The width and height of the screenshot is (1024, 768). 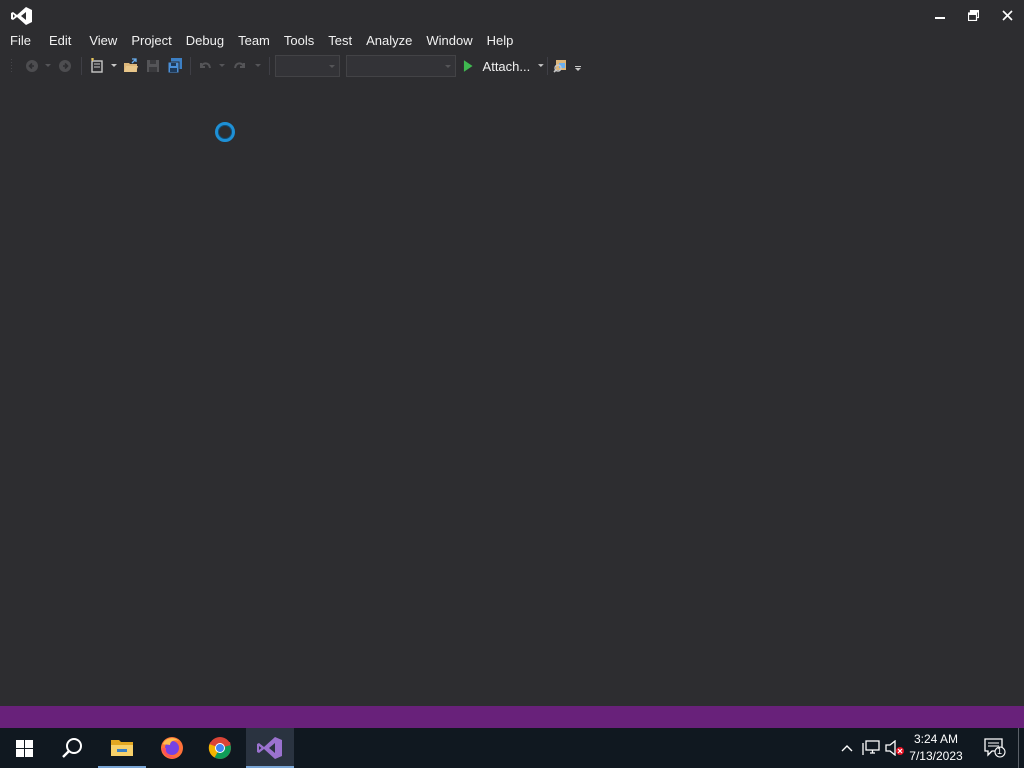 I want to click on search-icon, so click(x=72, y=748).